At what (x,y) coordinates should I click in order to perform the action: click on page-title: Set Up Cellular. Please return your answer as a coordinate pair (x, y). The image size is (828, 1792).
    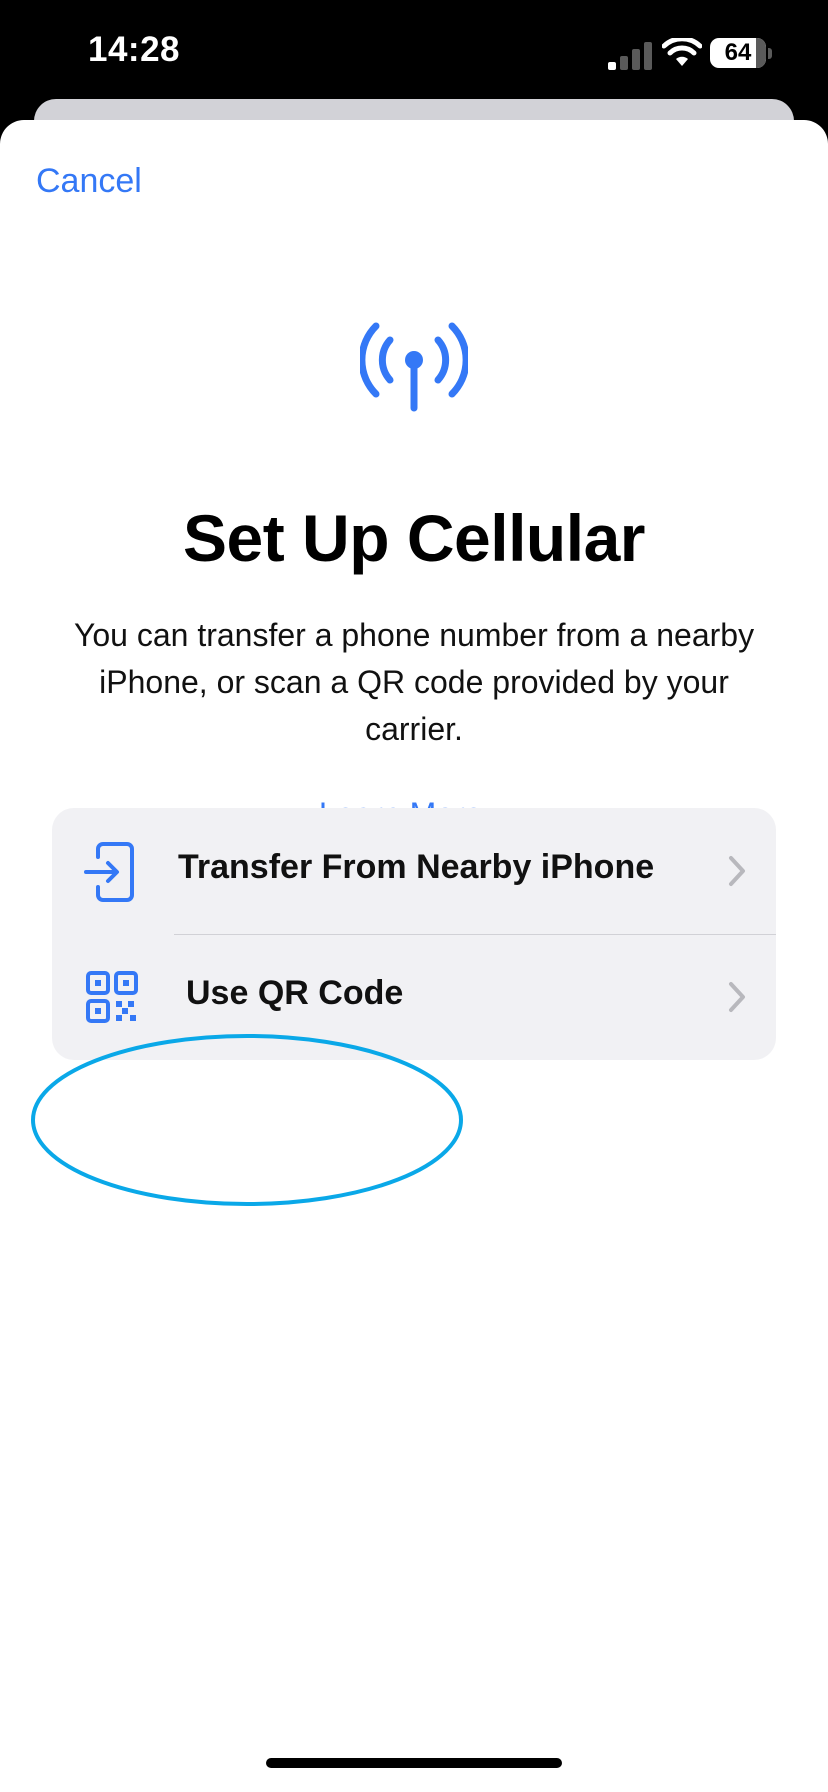
    Looking at the image, I should click on (414, 538).